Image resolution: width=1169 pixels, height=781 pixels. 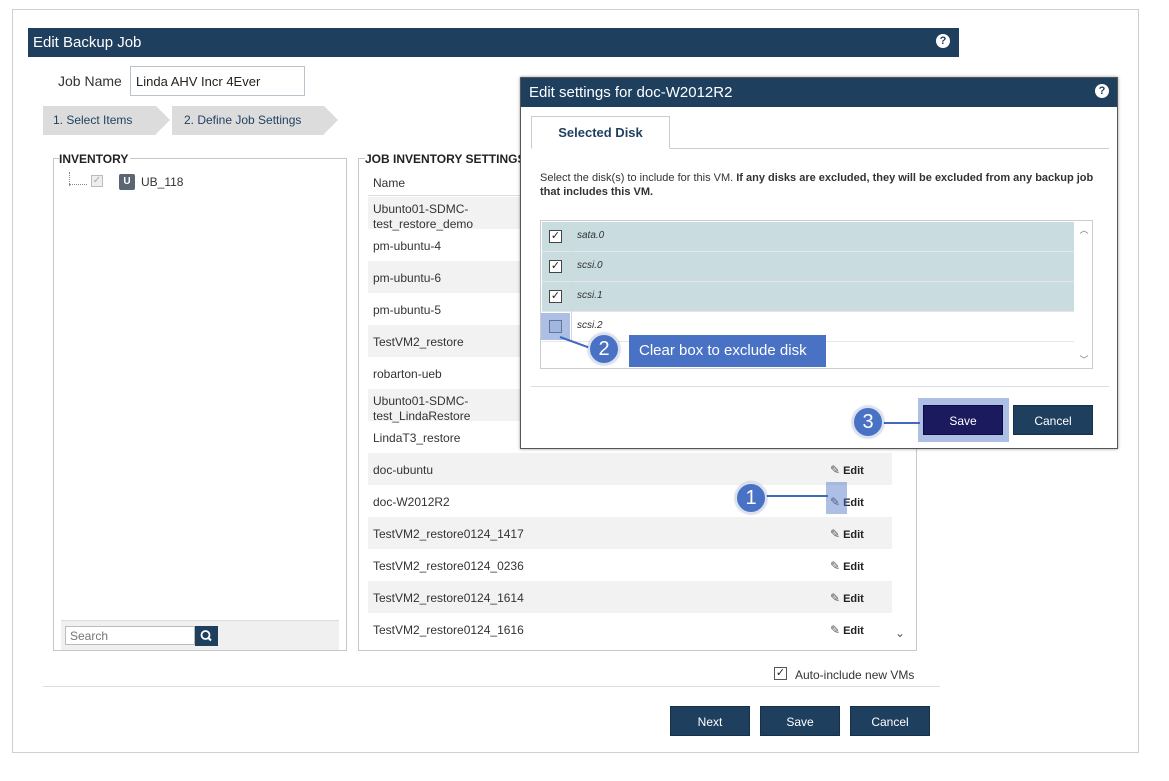 I want to click on next-button: Next, so click(x=710, y=721).